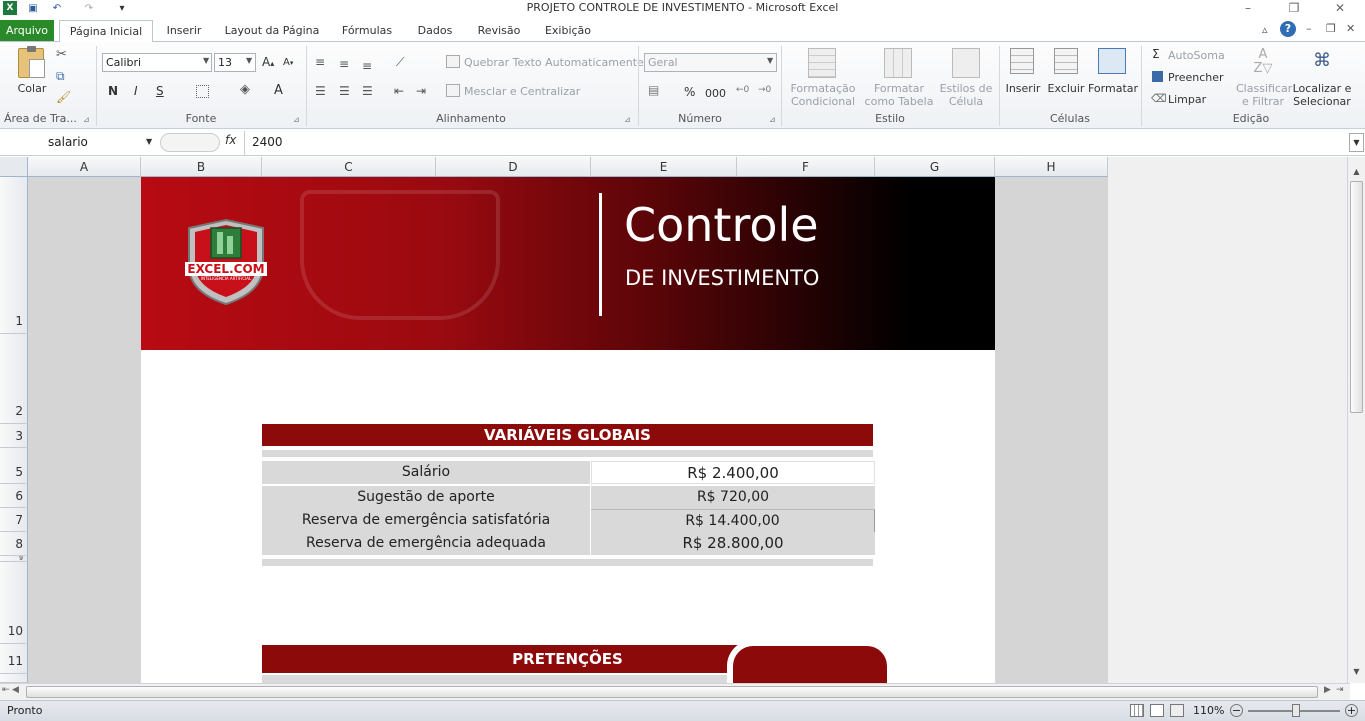 The width and height of the screenshot is (1365, 721). Describe the element at coordinates (14, 520) in the screenshot. I see `row-header-7: 7` at that location.